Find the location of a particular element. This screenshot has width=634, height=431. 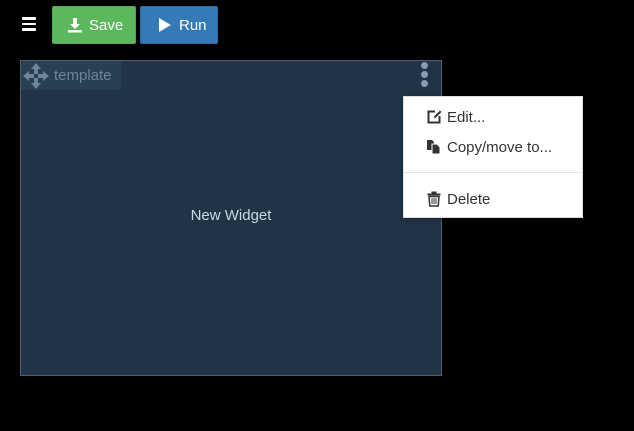

menu-divider is located at coordinates (493, 172).